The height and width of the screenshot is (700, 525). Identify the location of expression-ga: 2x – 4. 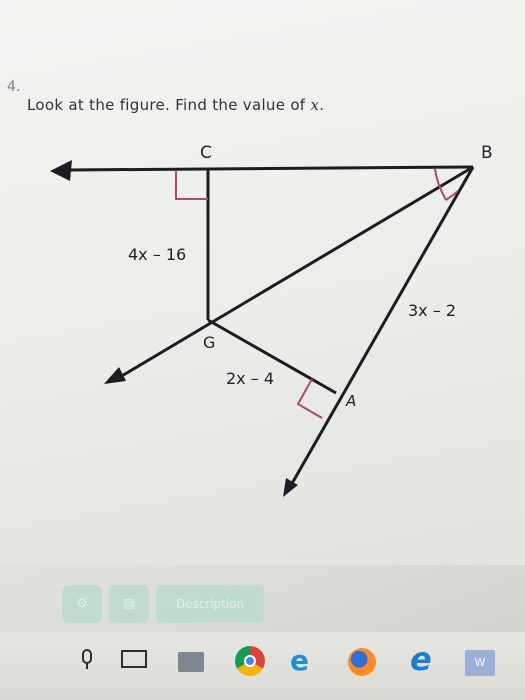
(250, 378).